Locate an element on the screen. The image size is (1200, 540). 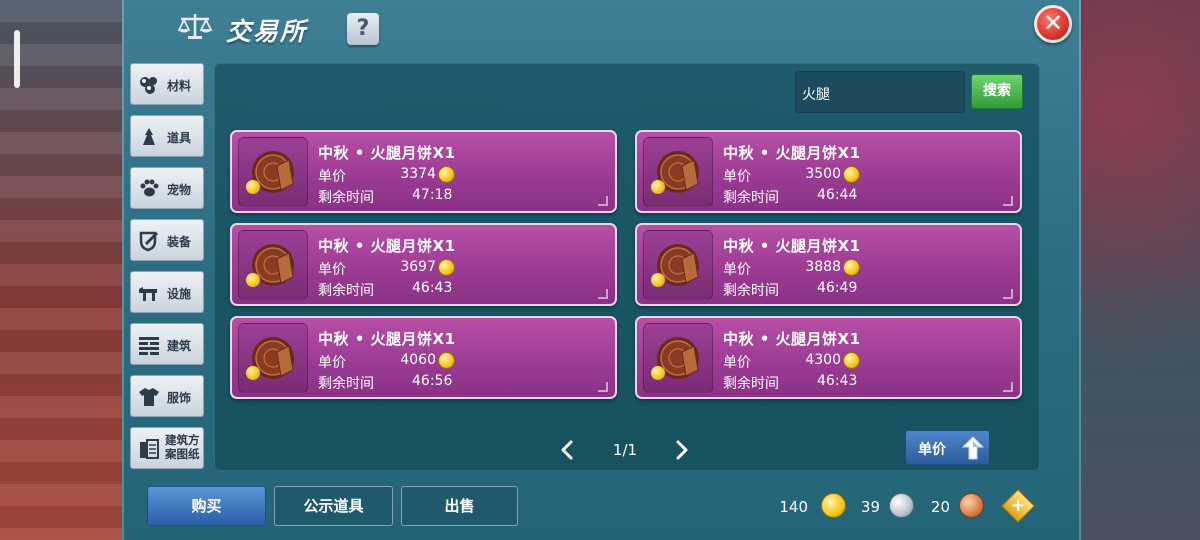
category-label: 建筑 is located at coordinates (179, 346).